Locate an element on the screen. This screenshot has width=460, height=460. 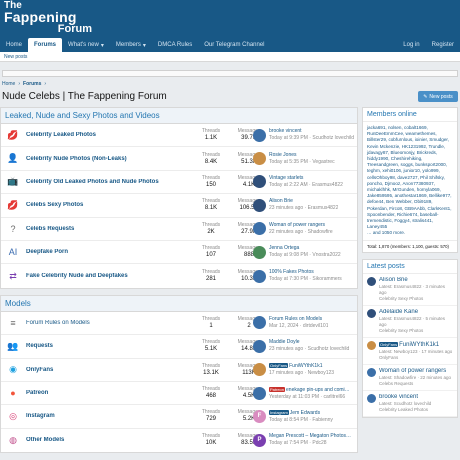
latest-post-title: 100% Fakes Photos is located at coordinates (305, 272).